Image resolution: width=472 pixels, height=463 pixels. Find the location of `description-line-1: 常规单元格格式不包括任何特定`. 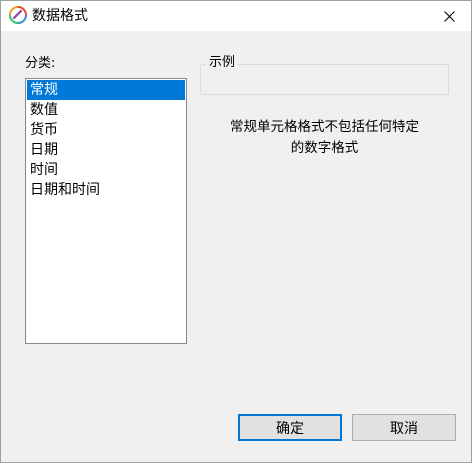

description-line-1: 常规单元格格式不包括任何特定 is located at coordinates (324, 127).